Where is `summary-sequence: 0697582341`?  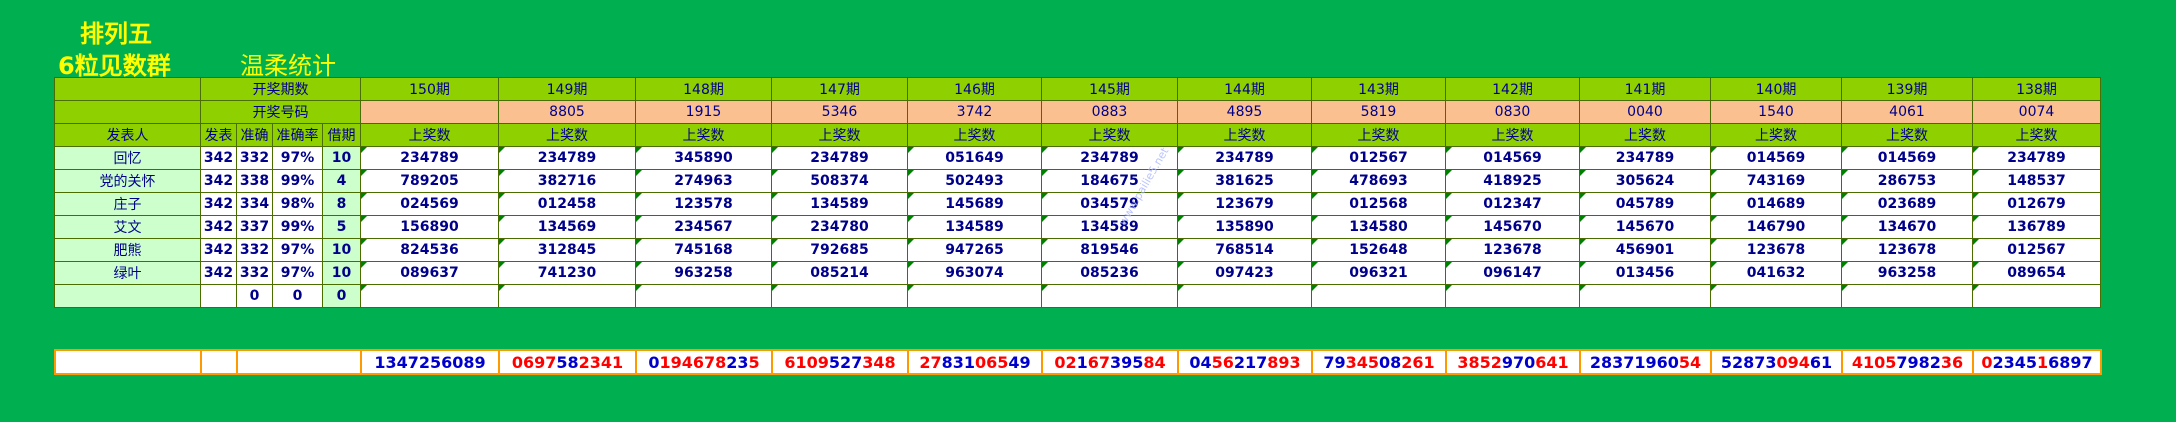
summary-sequence: 0697582341 is located at coordinates (567, 362).